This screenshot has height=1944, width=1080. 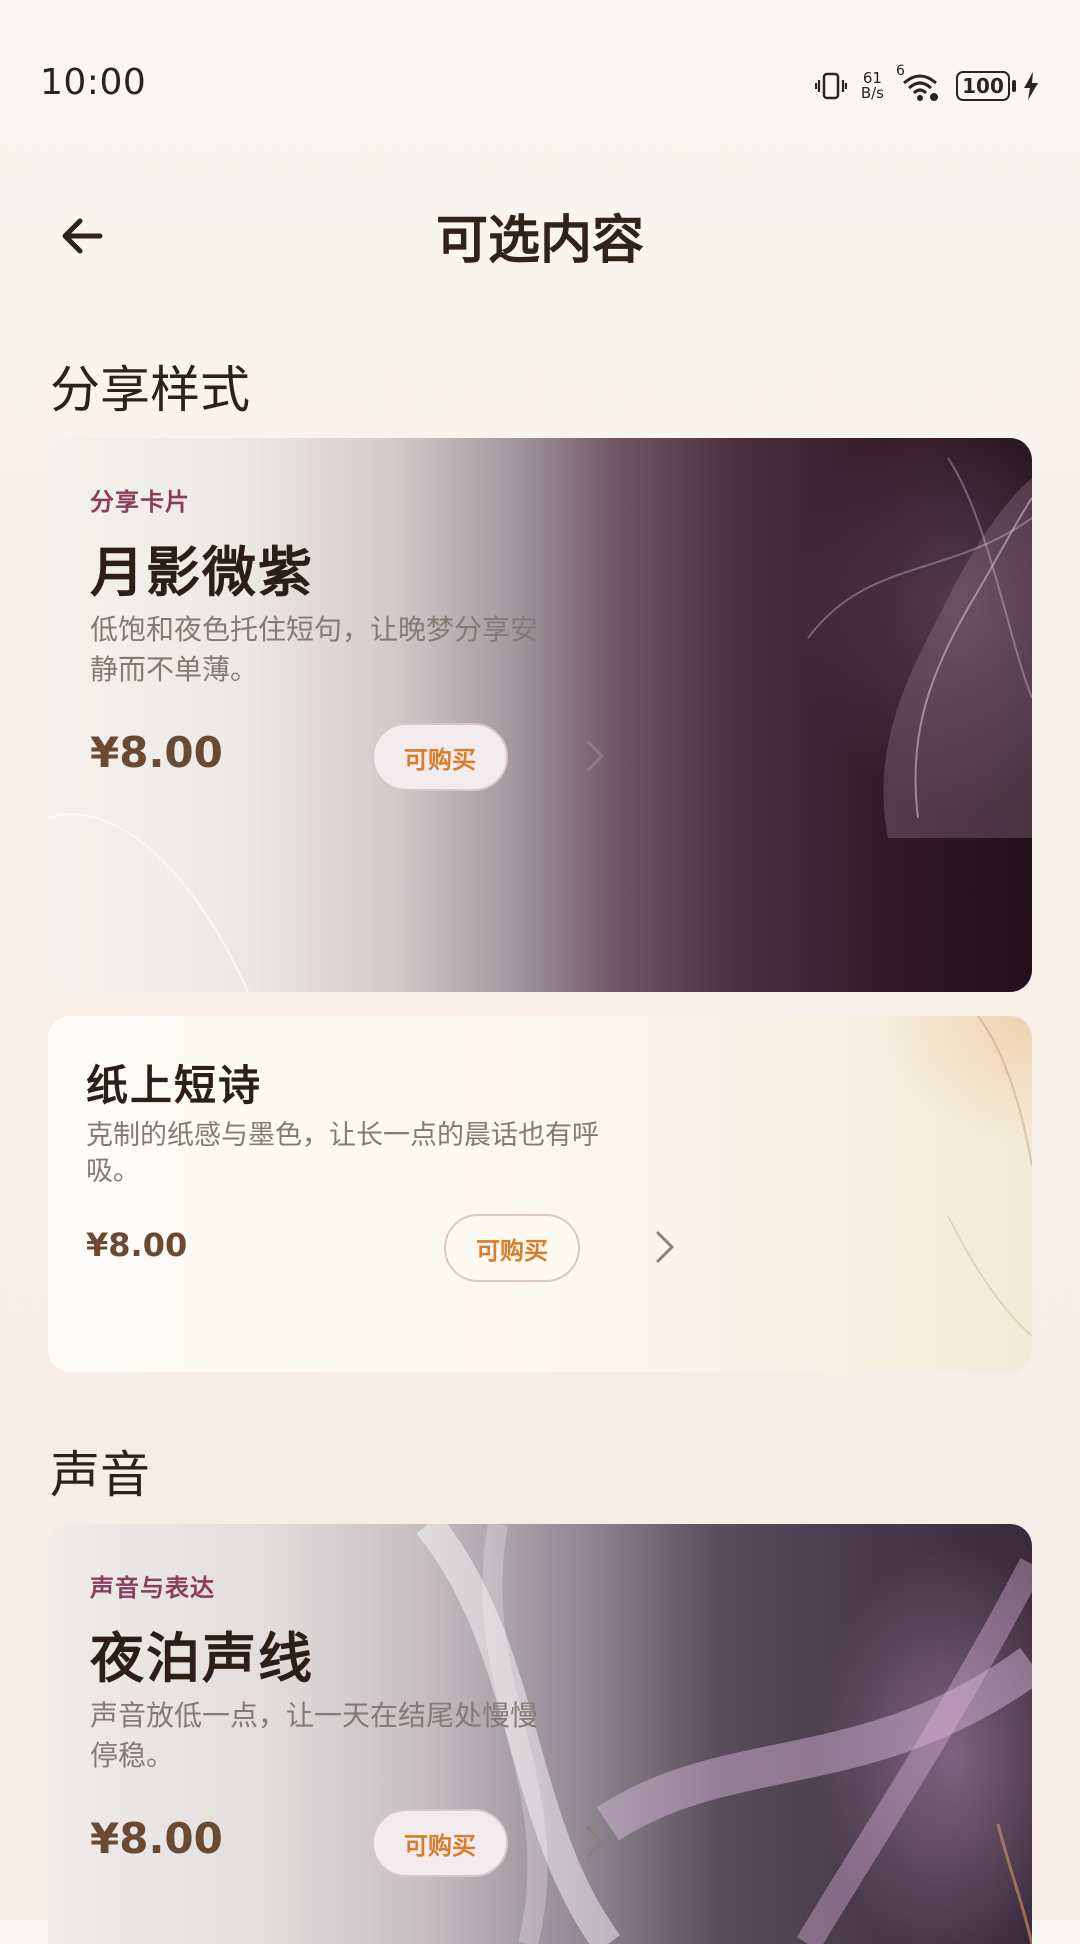 What do you see at coordinates (174, 1085) in the screenshot?
I see `card-title: 纸上短诗` at bounding box center [174, 1085].